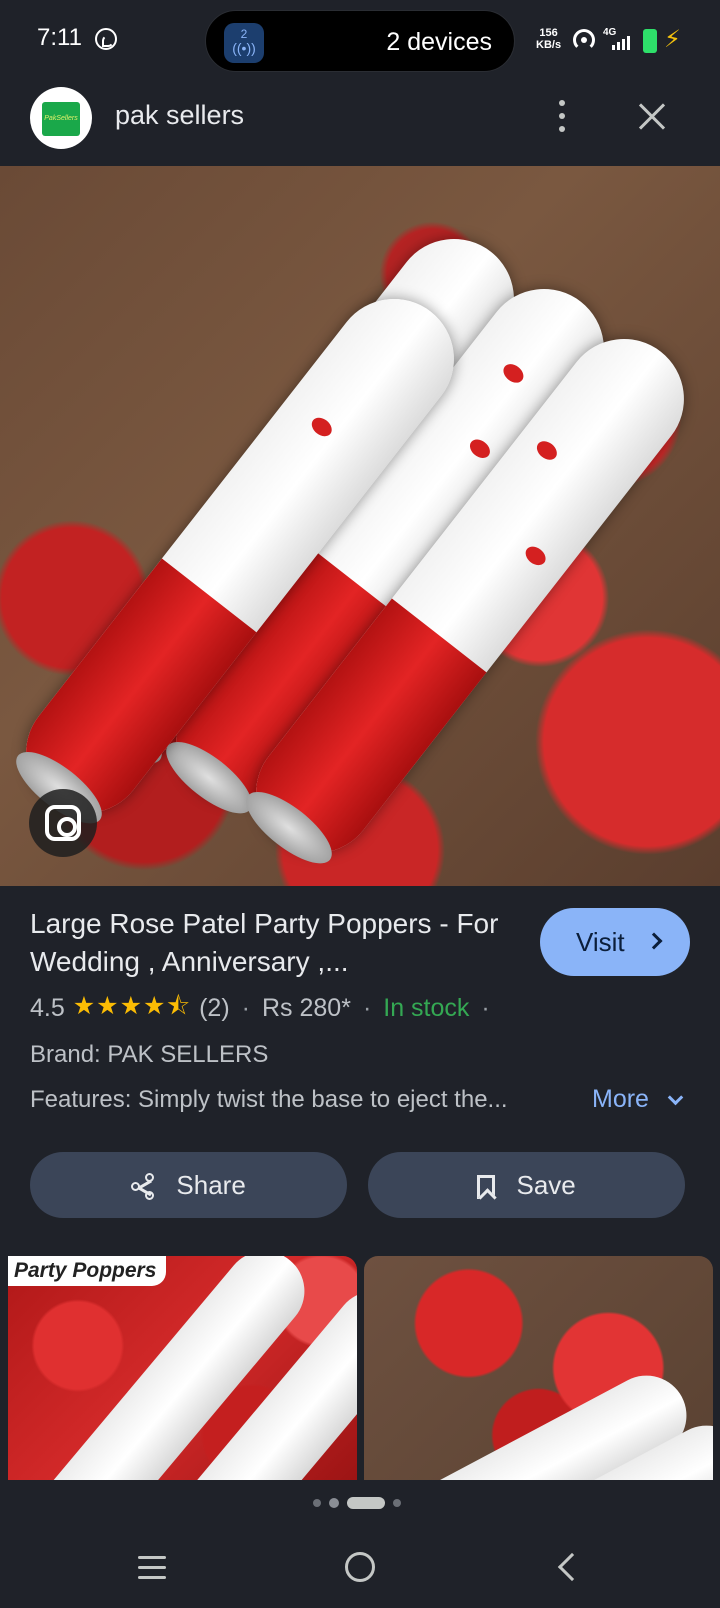  What do you see at coordinates (426, 1007) in the screenshot?
I see `stock-status: In stock` at bounding box center [426, 1007].